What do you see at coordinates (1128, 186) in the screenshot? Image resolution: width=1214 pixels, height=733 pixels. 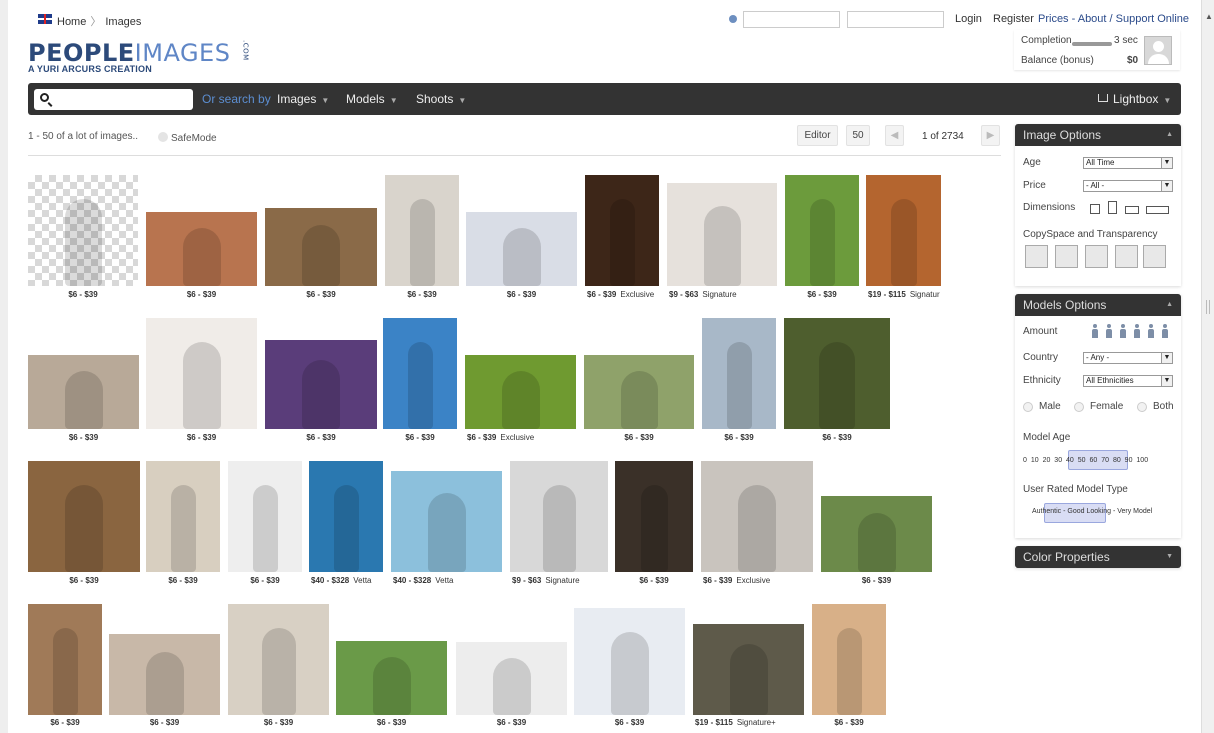 I see `price-select: - All - ▼` at bounding box center [1128, 186].